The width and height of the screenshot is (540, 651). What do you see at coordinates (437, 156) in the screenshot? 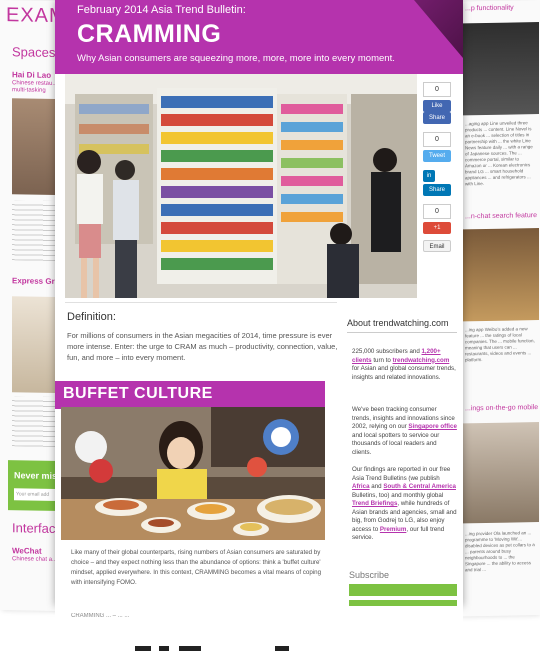
I see `tweet-button: Tweet` at bounding box center [437, 156].